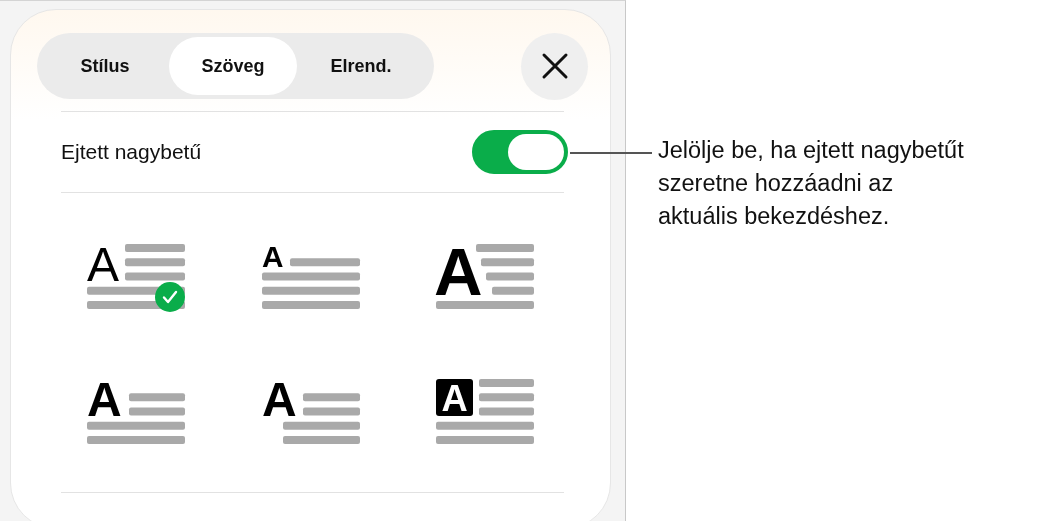 The image size is (1061, 521). Describe the element at coordinates (131, 152) in the screenshot. I see `drop-cap-label: Ejtett nagybetű` at that location.